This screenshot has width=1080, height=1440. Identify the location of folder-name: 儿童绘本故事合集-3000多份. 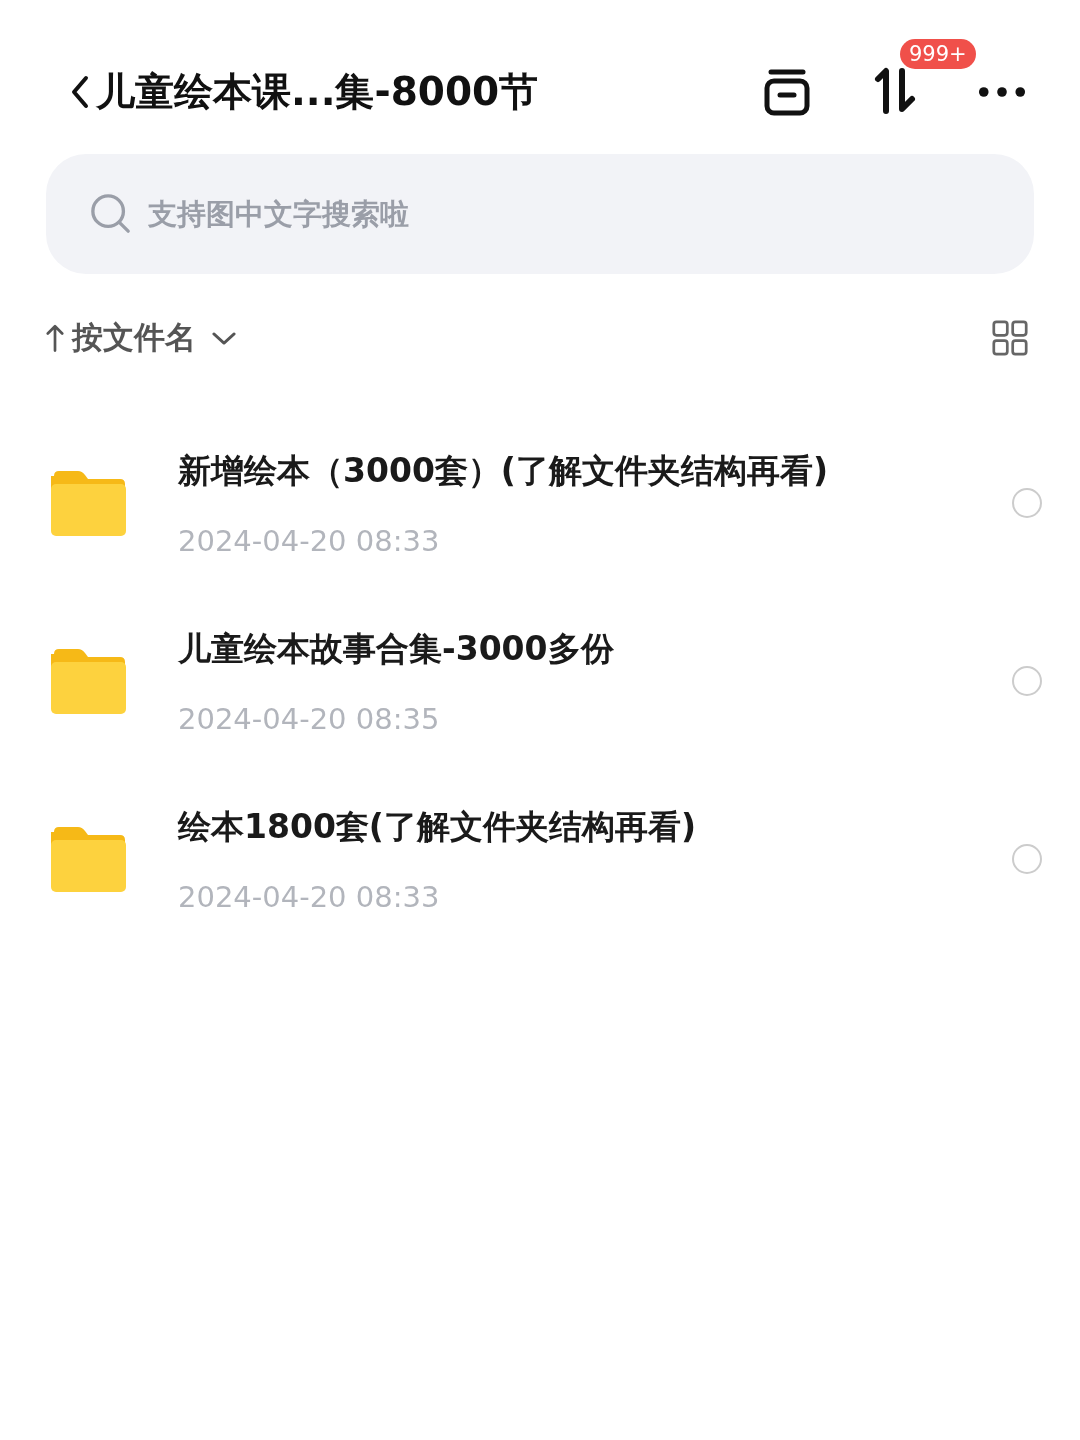
(595, 649).